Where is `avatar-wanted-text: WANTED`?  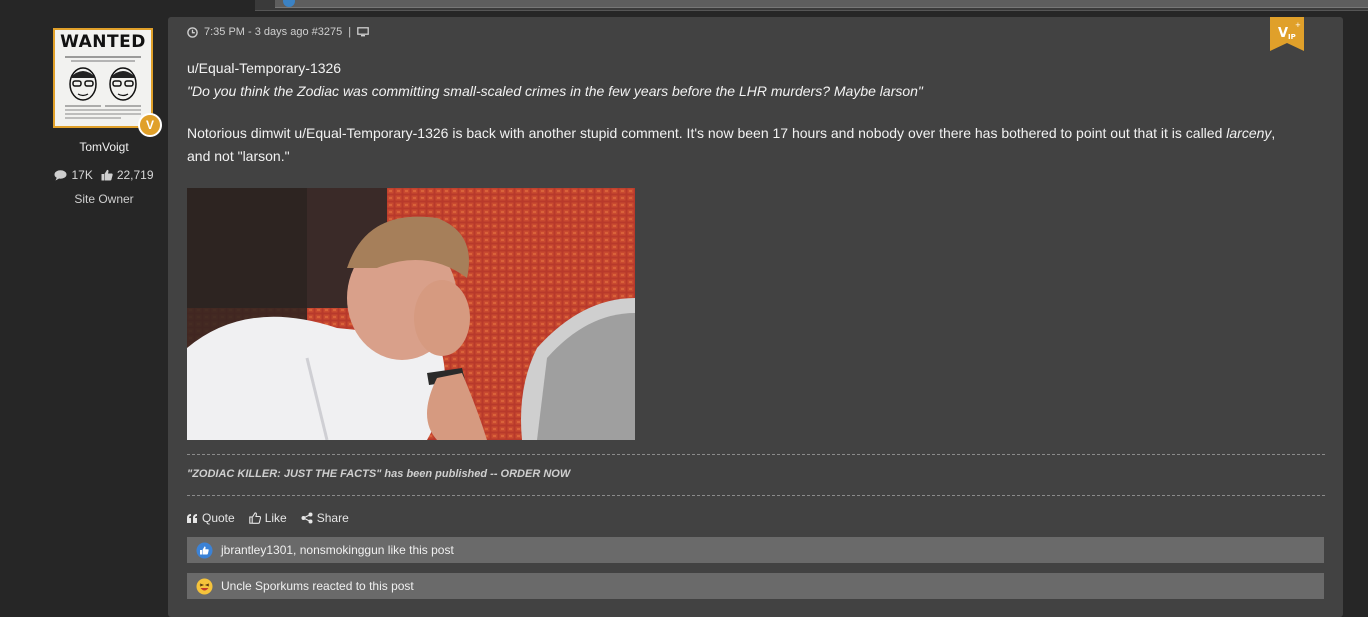 avatar-wanted-text: WANTED is located at coordinates (103, 42).